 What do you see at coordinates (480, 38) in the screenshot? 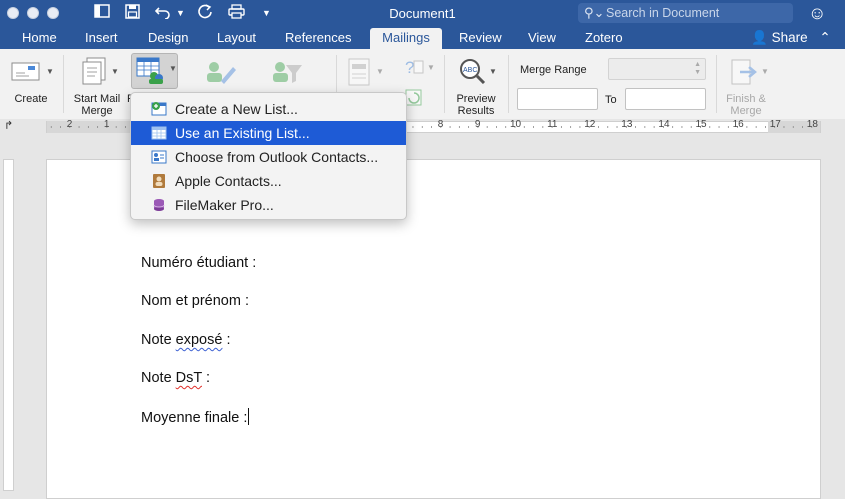
I see `tab-review: Review` at bounding box center [480, 38].